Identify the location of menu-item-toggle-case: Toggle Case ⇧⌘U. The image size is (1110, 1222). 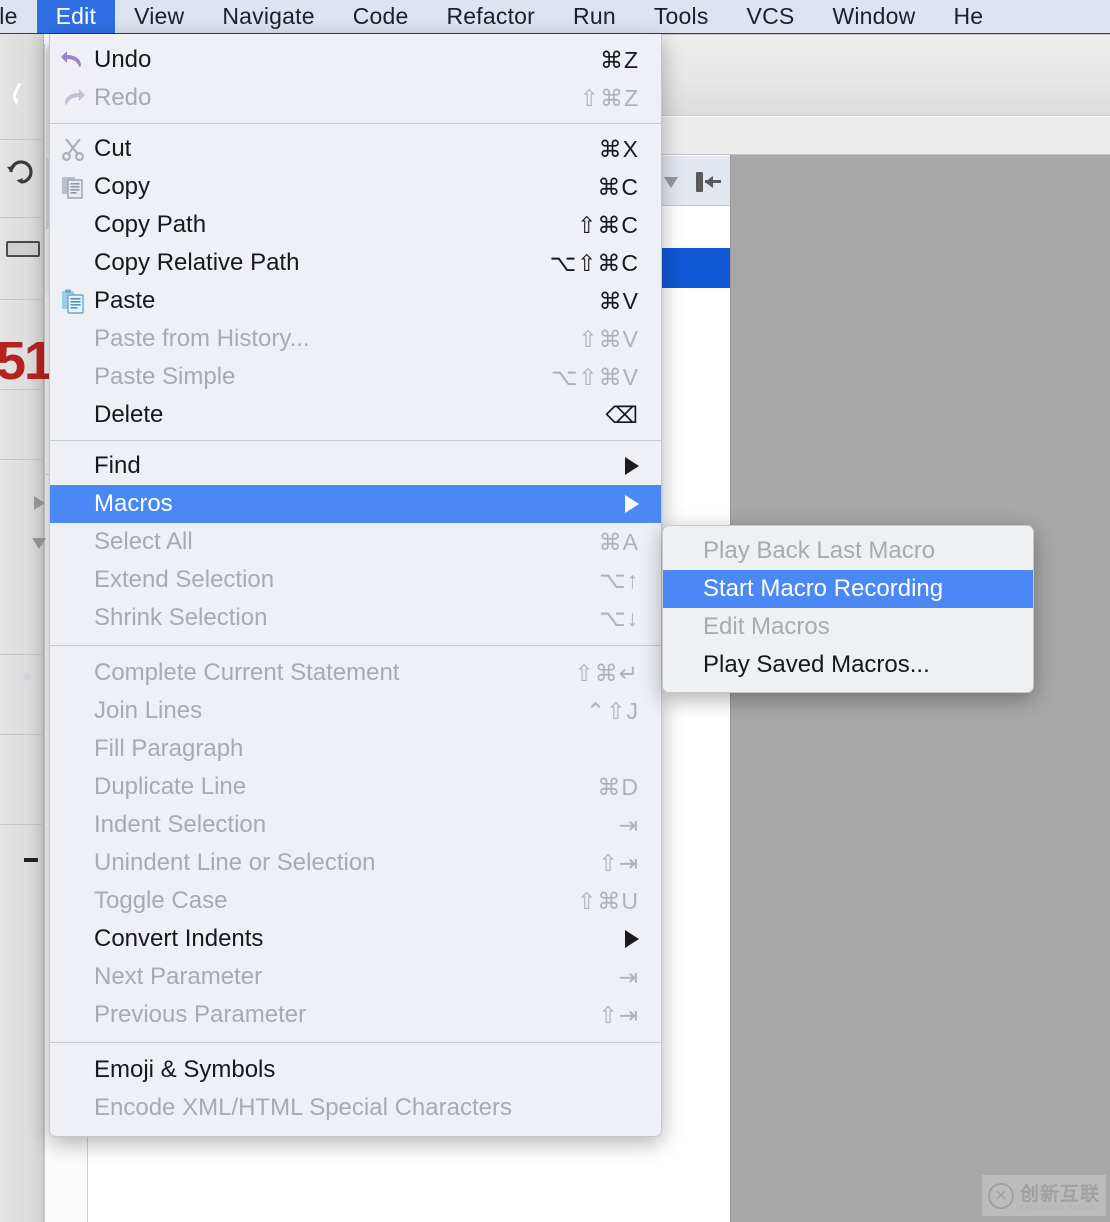
(355, 901).